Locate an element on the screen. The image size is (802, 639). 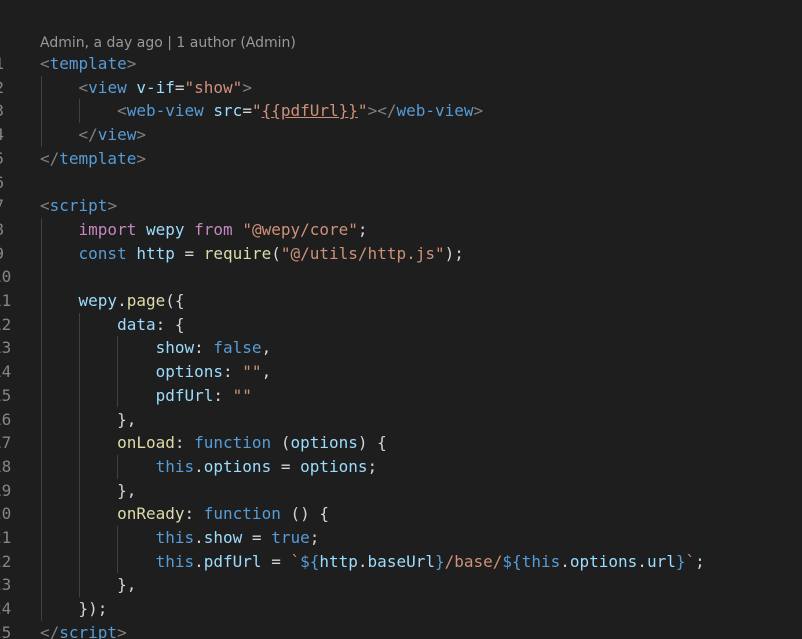
code-line: 25 </script> is located at coordinates (401, 630).